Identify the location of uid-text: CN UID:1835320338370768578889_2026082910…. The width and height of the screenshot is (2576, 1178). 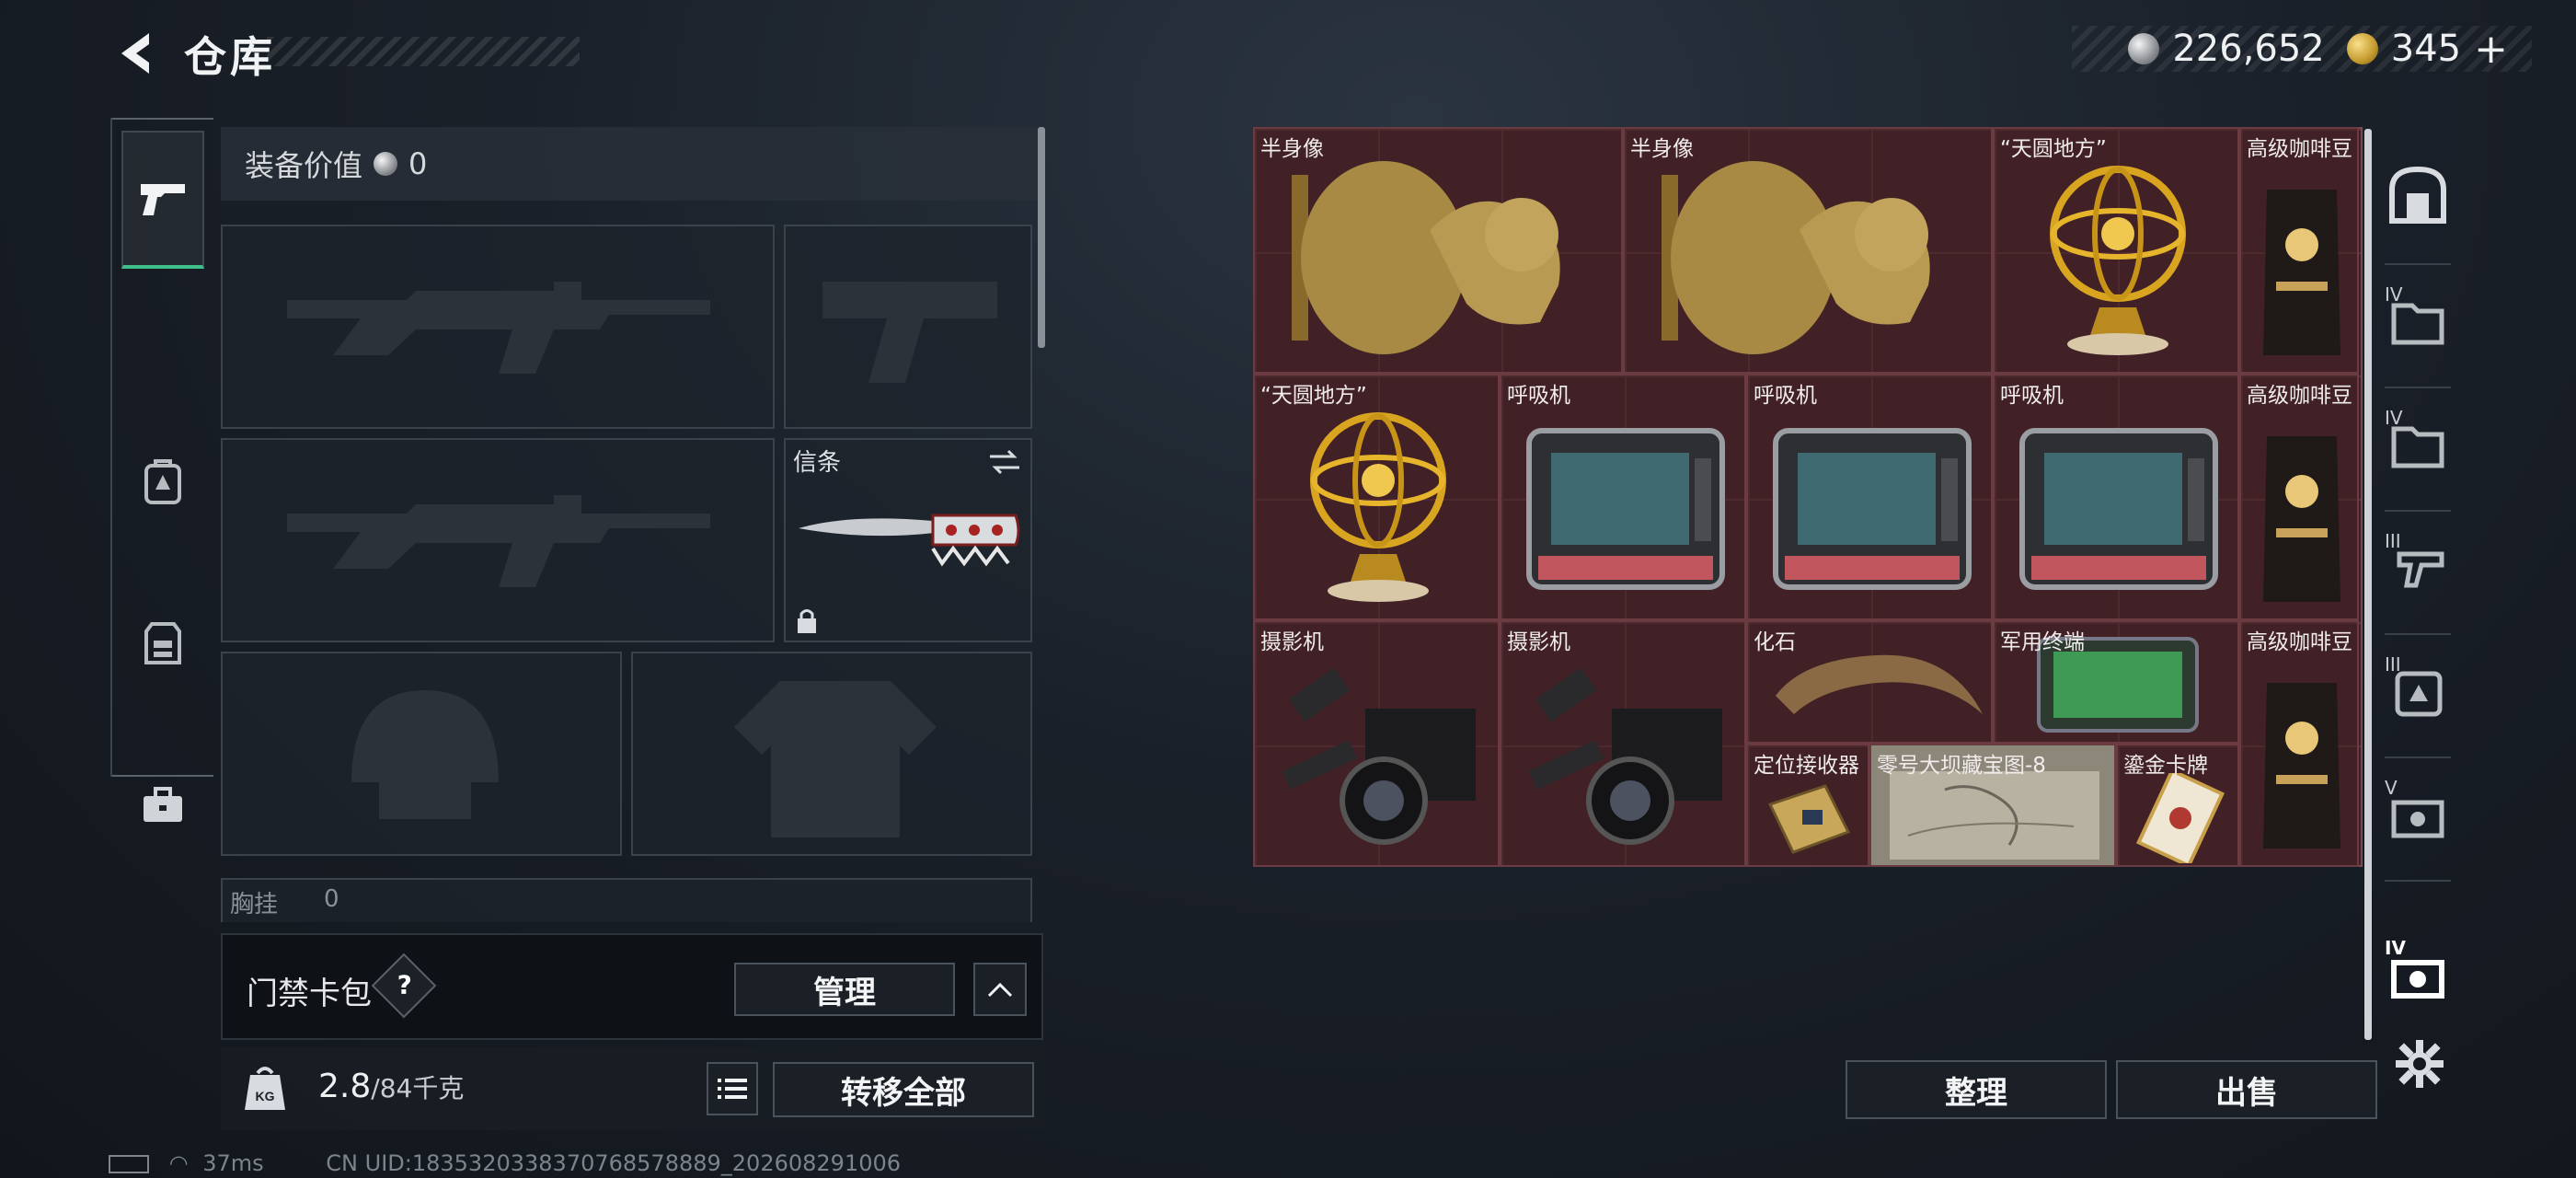
(614, 1163).